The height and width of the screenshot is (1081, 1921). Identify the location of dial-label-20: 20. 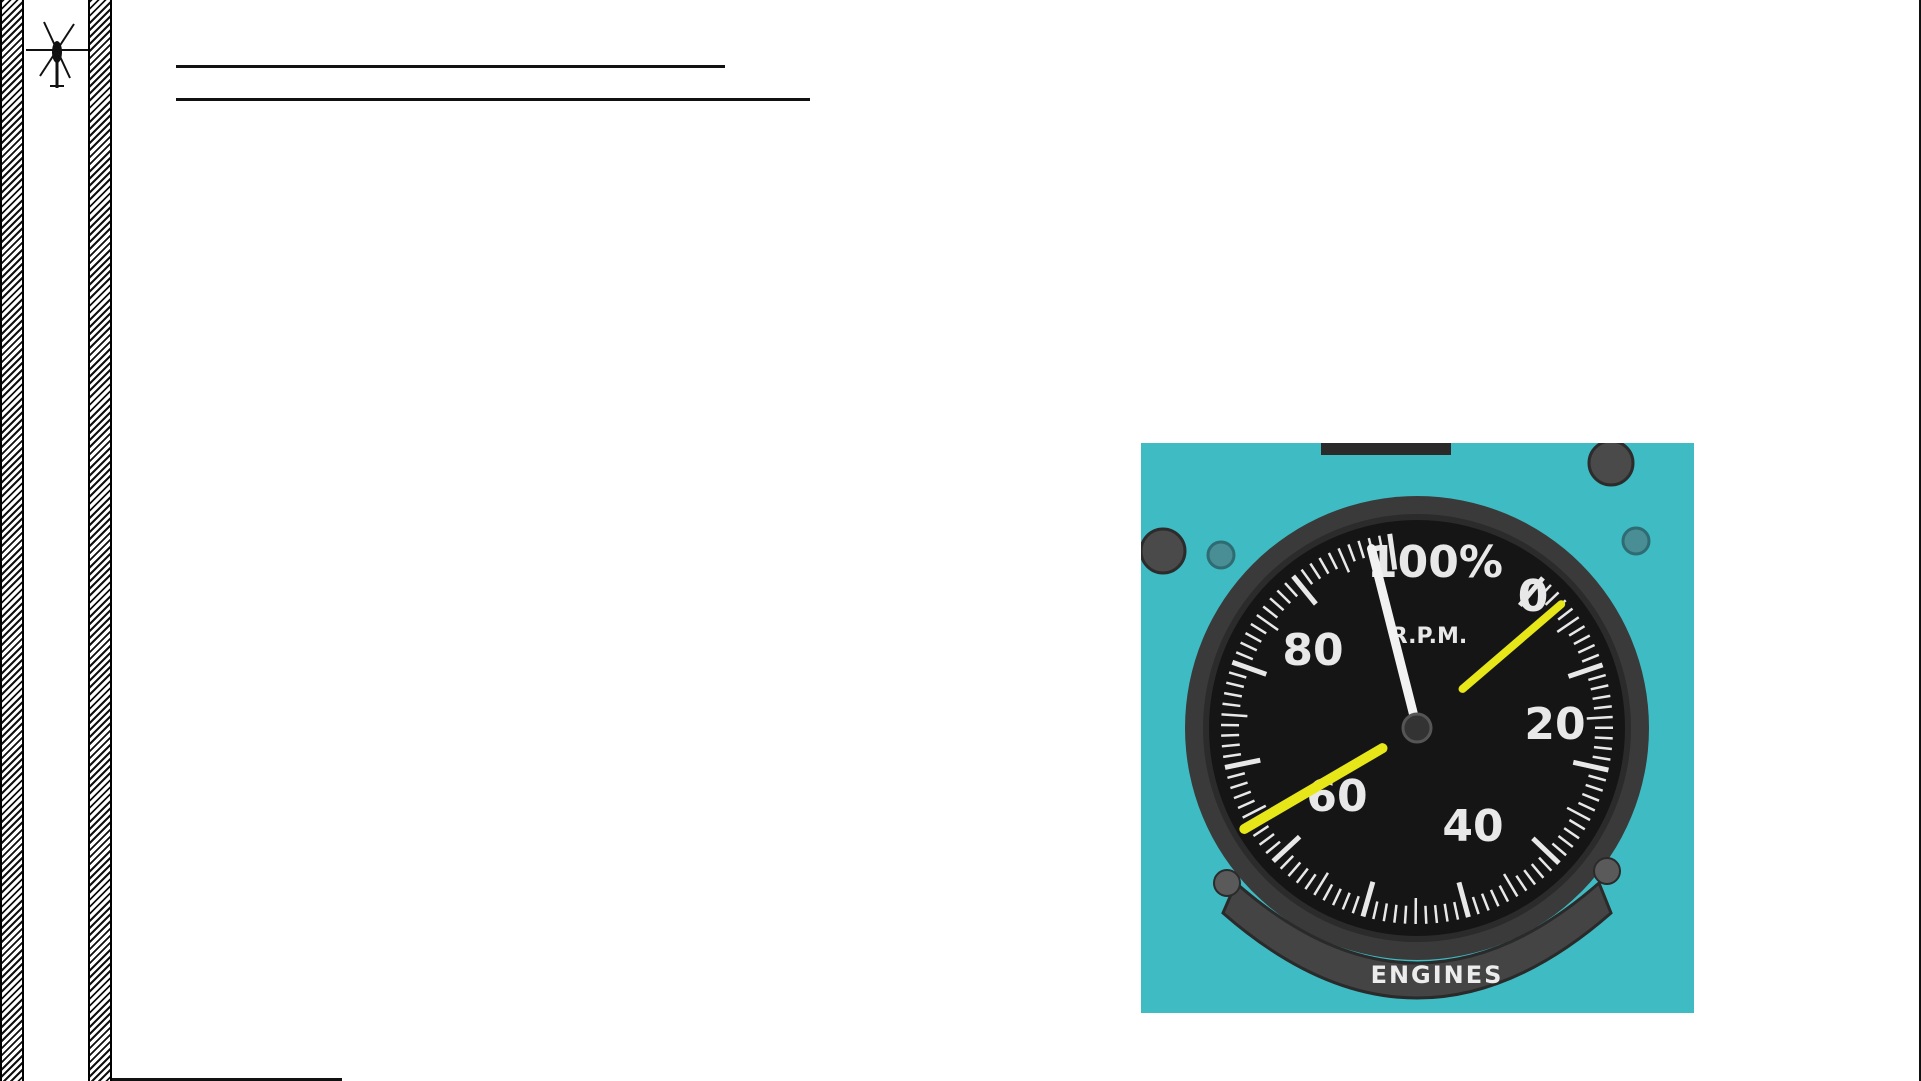
(1554, 724).